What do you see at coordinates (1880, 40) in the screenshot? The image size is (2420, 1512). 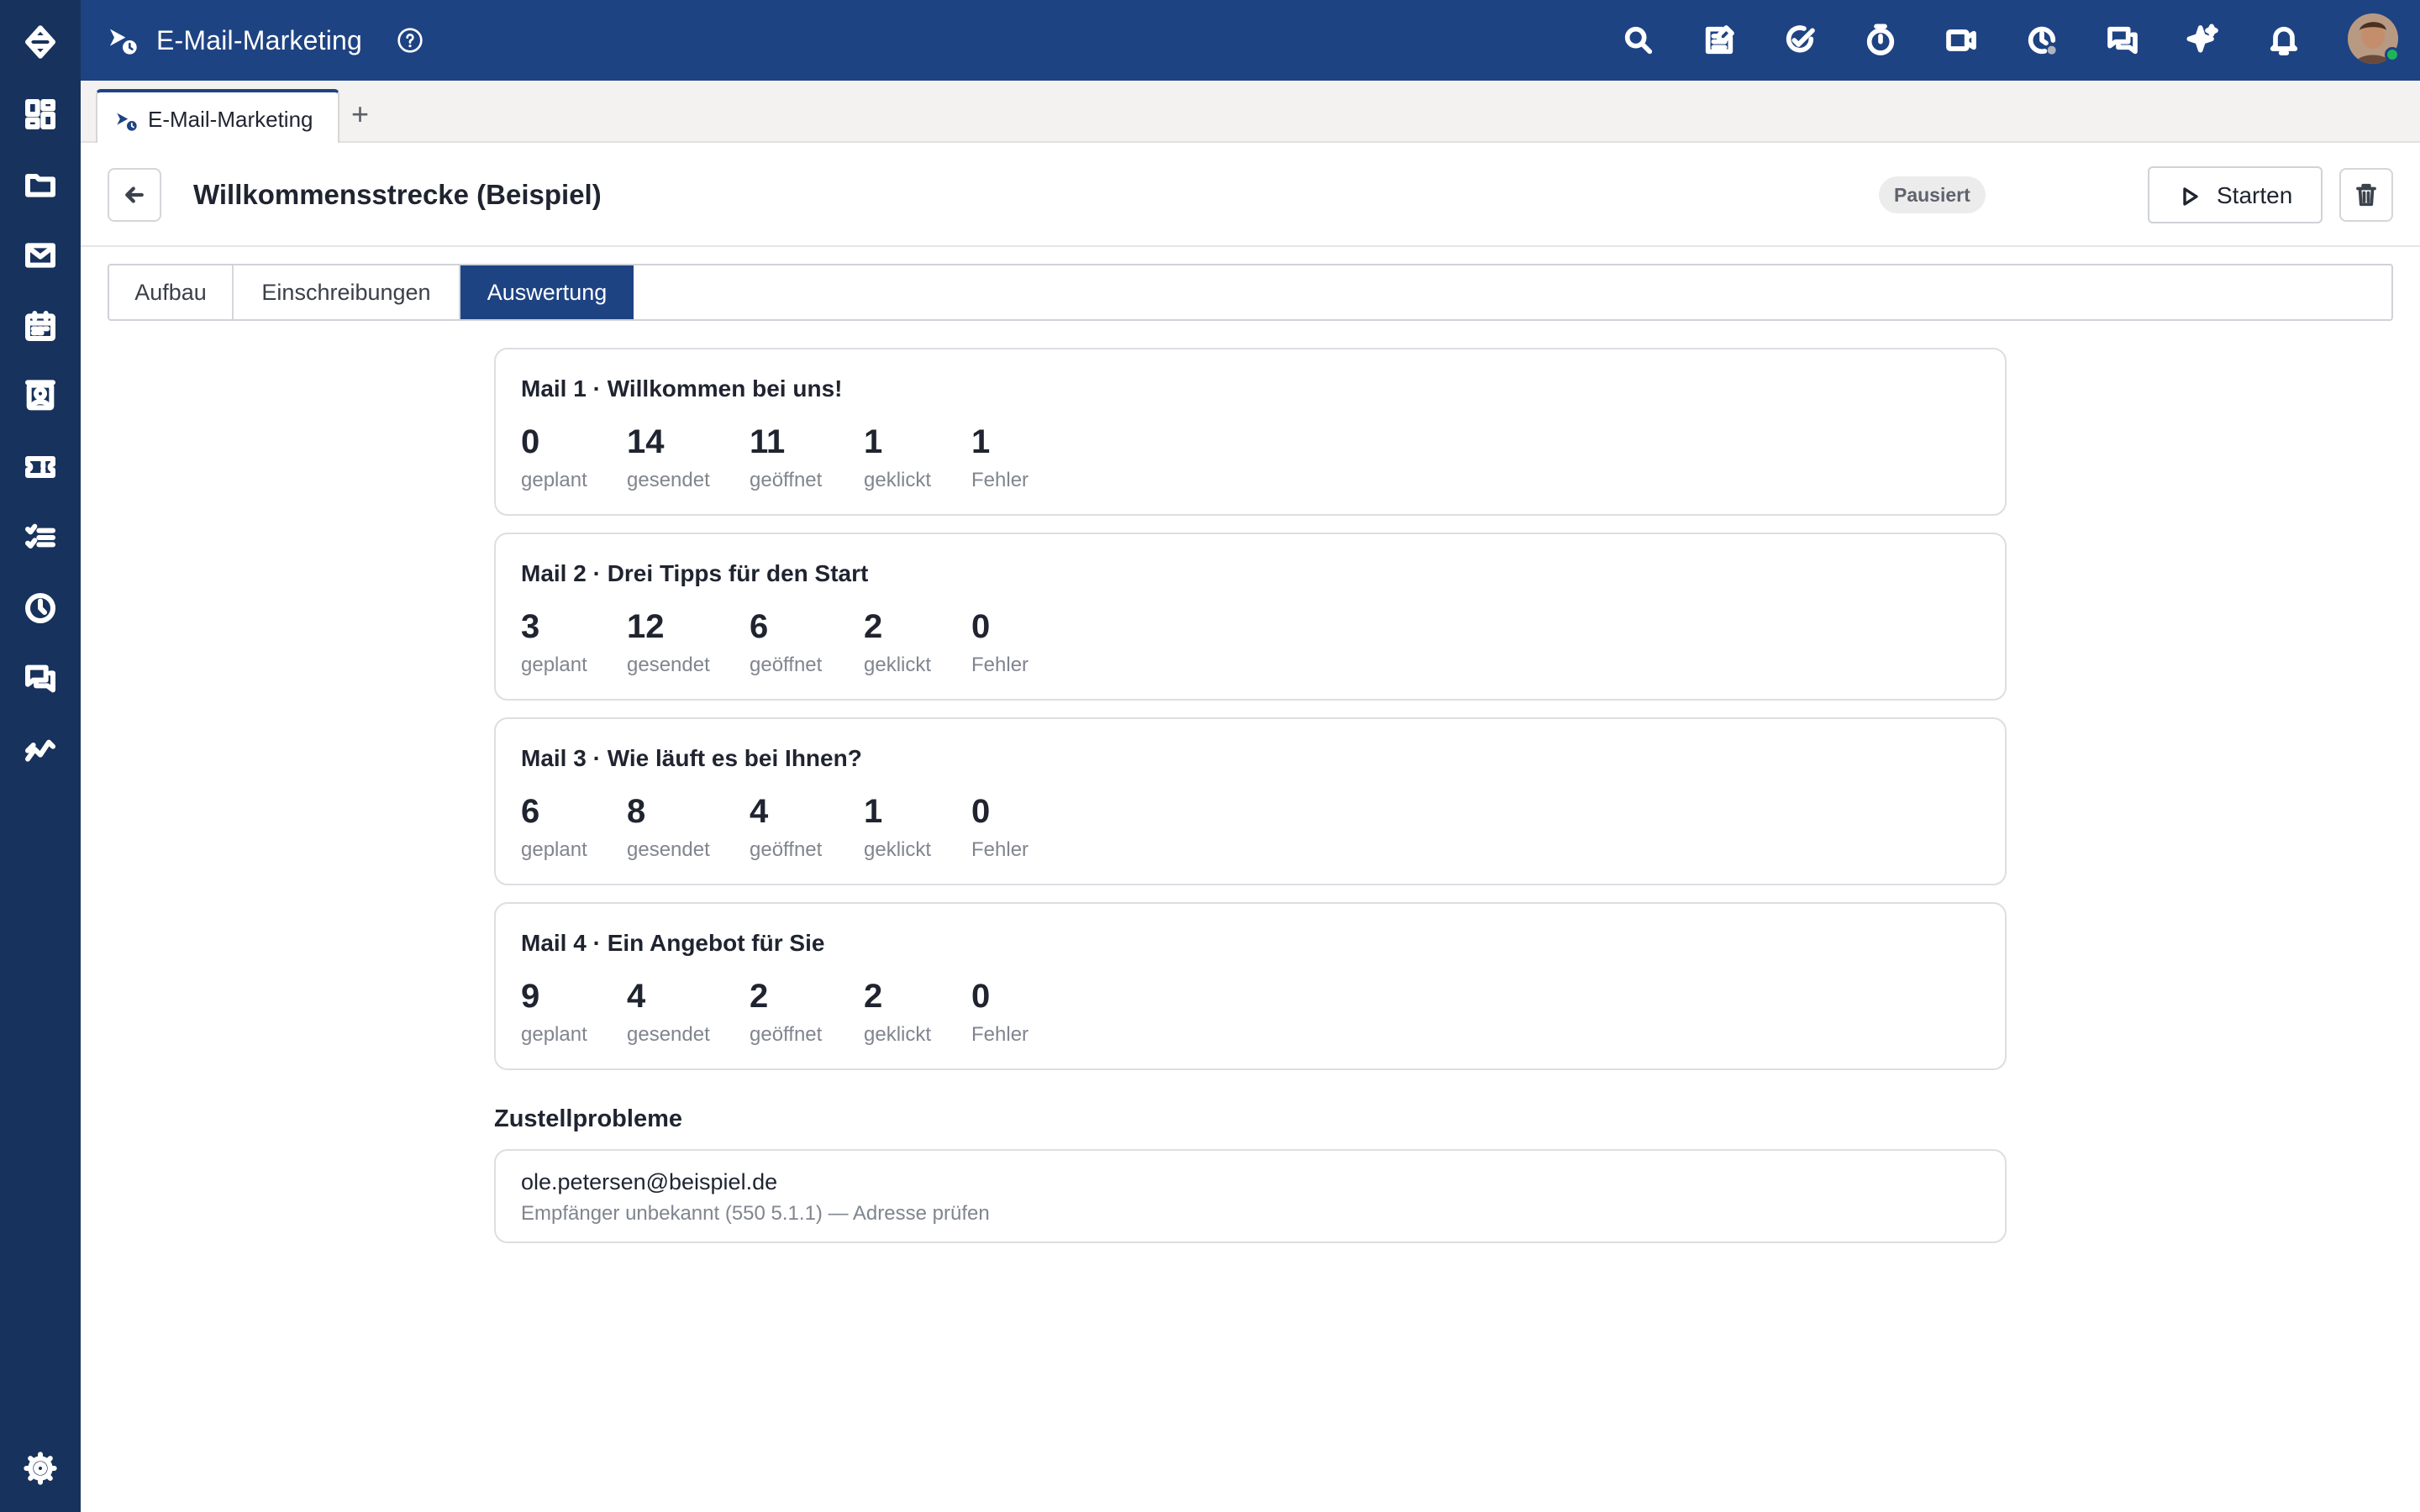 I see `timer-icon` at bounding box center [1880, 40].